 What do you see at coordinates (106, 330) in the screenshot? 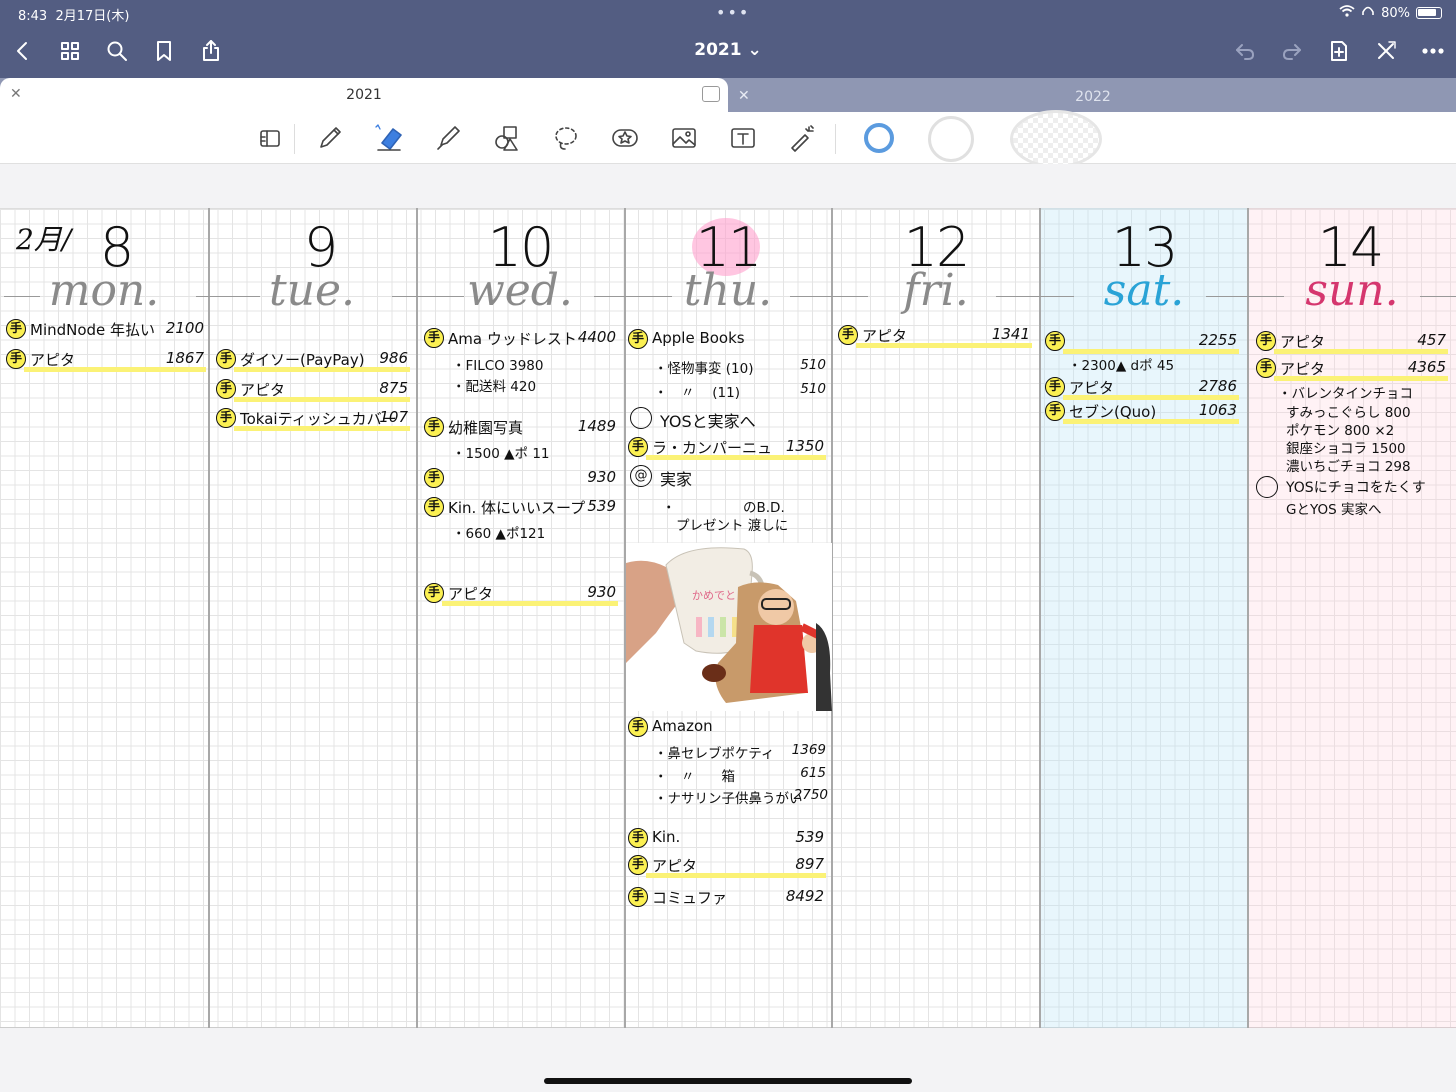
I see `expense-entry: 手 MindNode 年払い 2100` at bounding box center [106, 330].